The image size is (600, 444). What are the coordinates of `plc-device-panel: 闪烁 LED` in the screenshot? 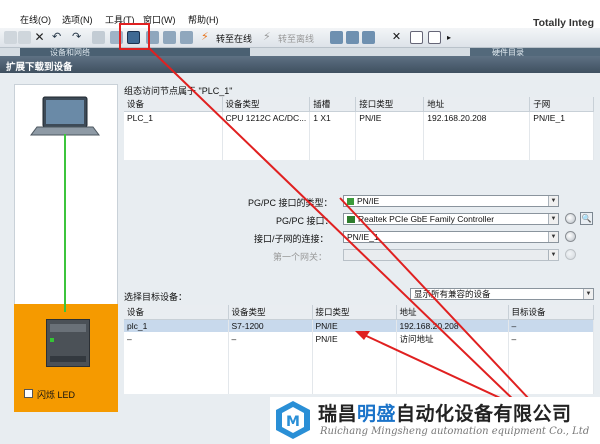 It's located at (66, 358).